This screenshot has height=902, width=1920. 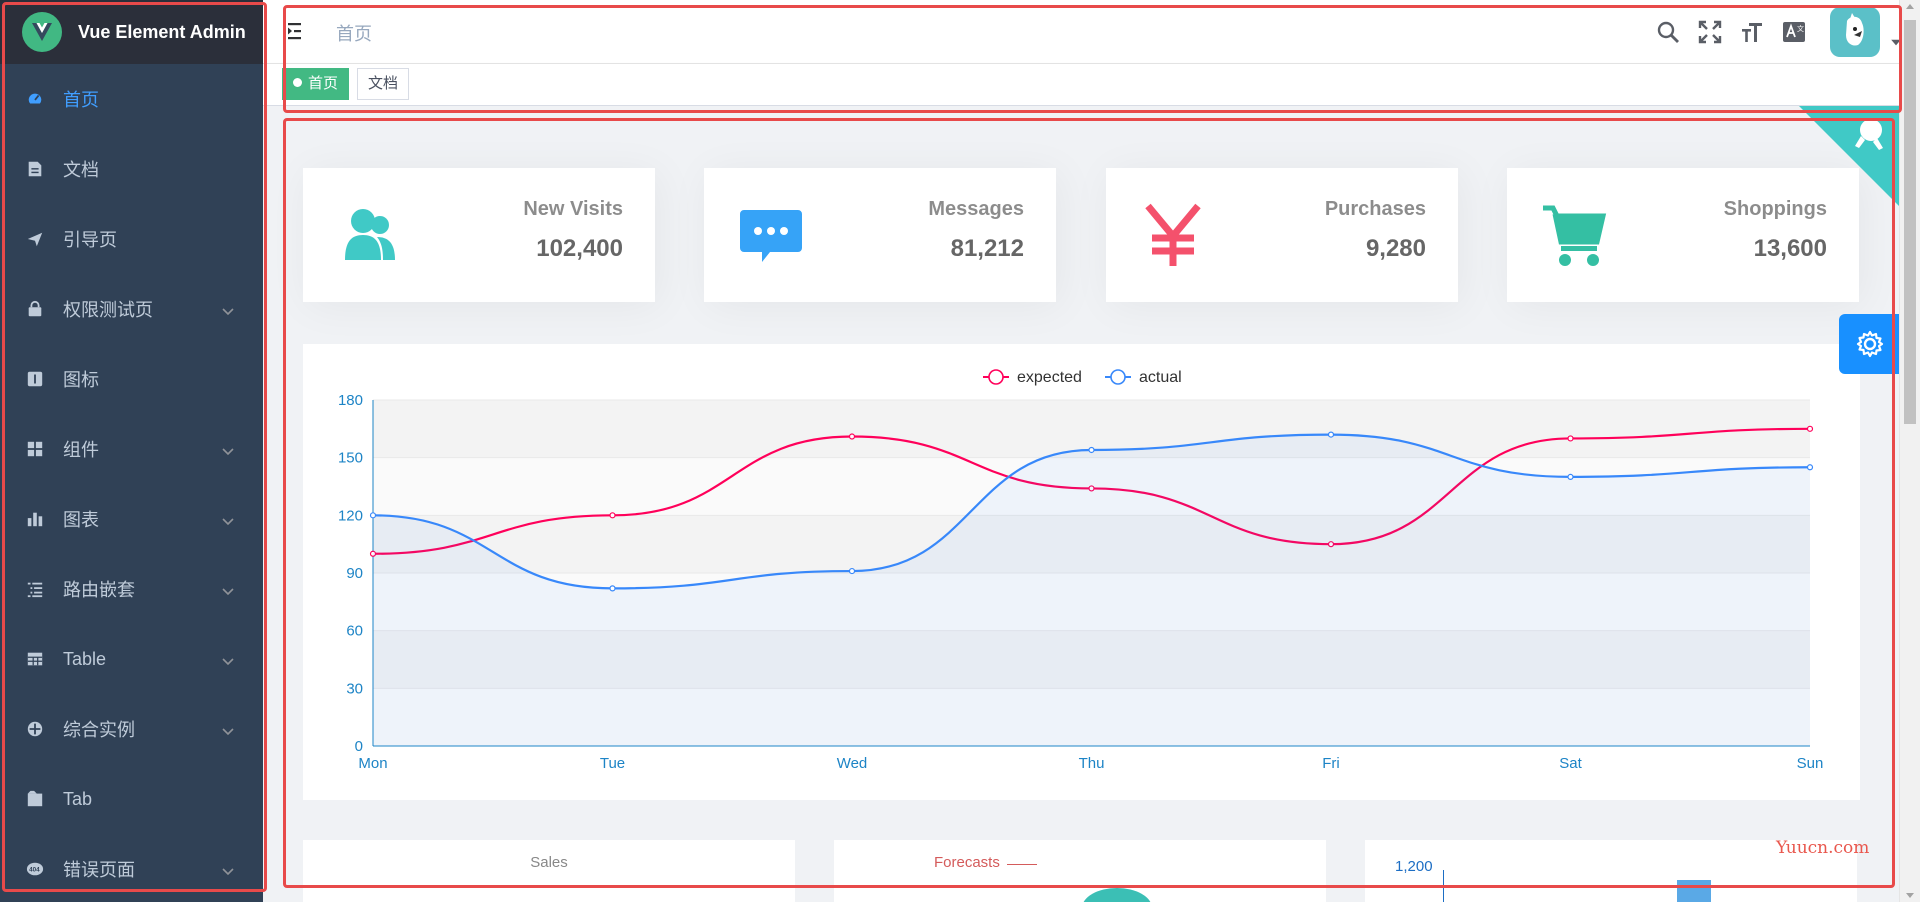 I want to click on tab-icon, so click(x=35, y=799).